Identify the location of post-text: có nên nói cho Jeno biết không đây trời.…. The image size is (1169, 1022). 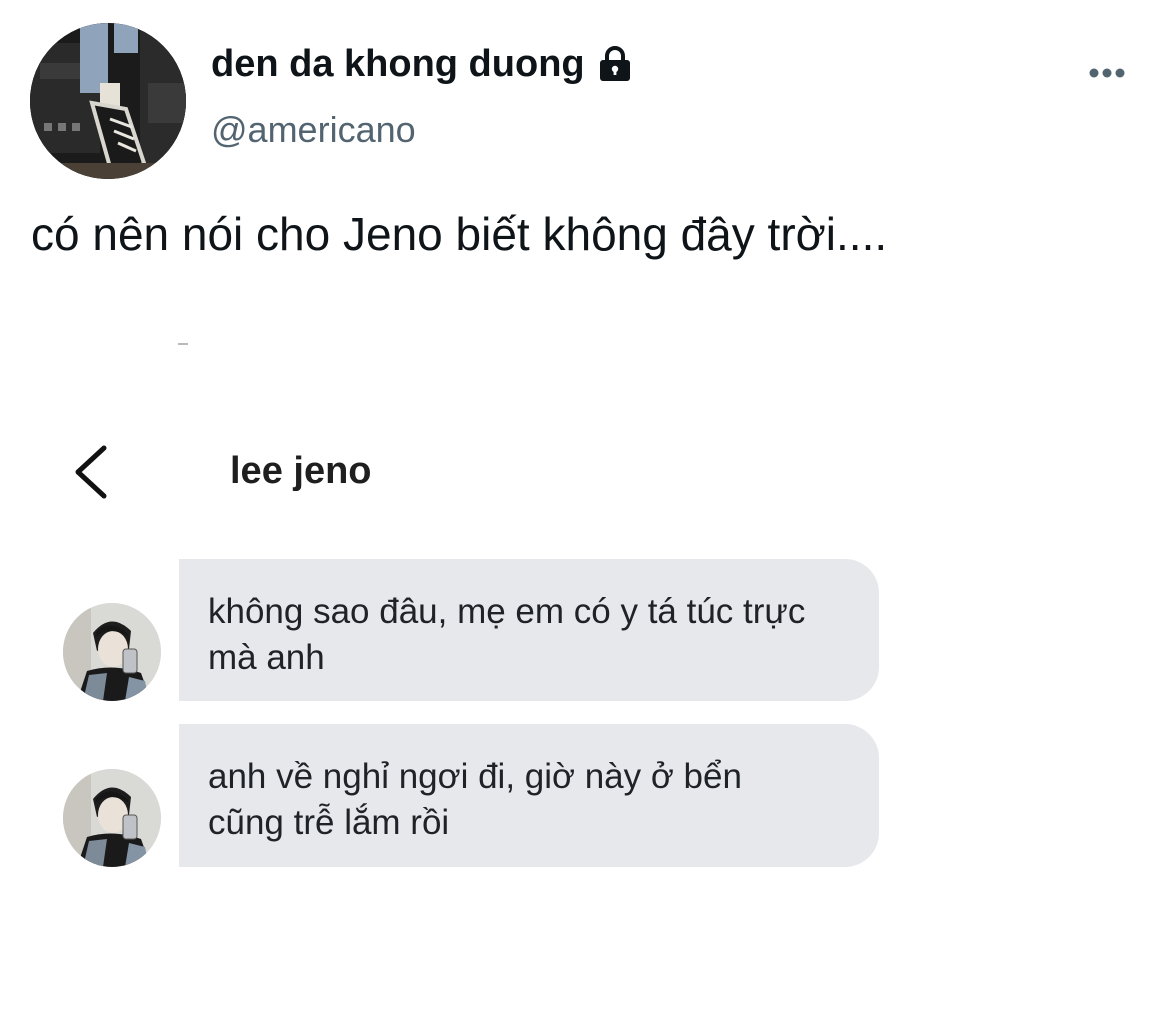
(459, 234).